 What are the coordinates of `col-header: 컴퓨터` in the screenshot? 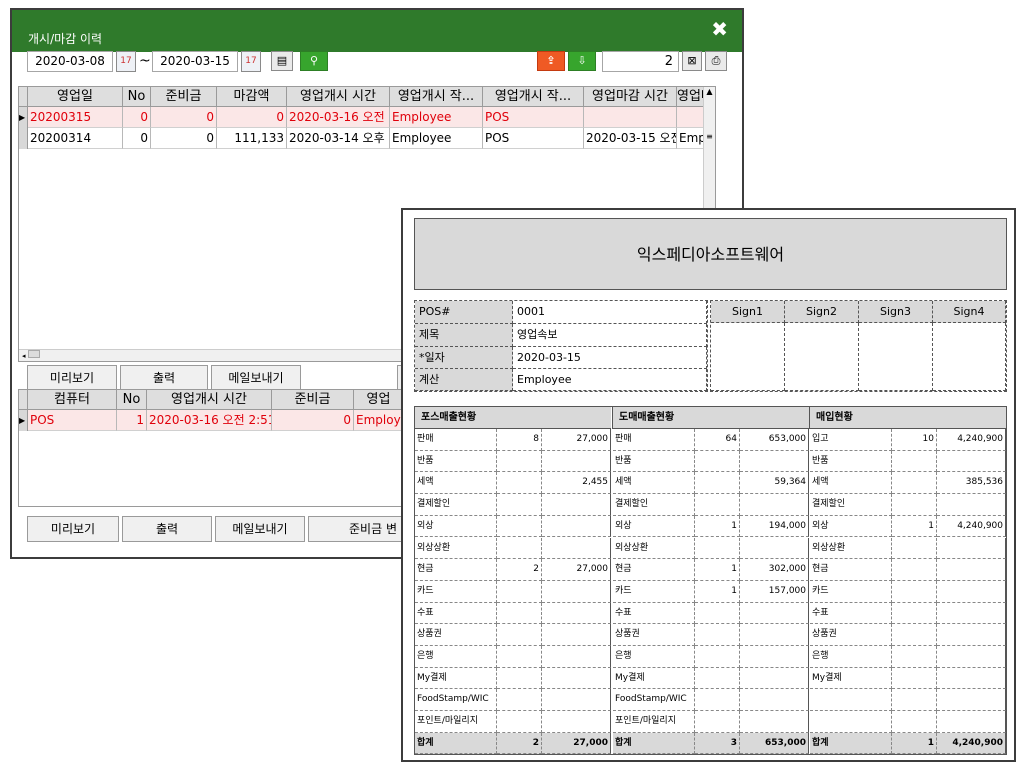 It's located at (72, 400).